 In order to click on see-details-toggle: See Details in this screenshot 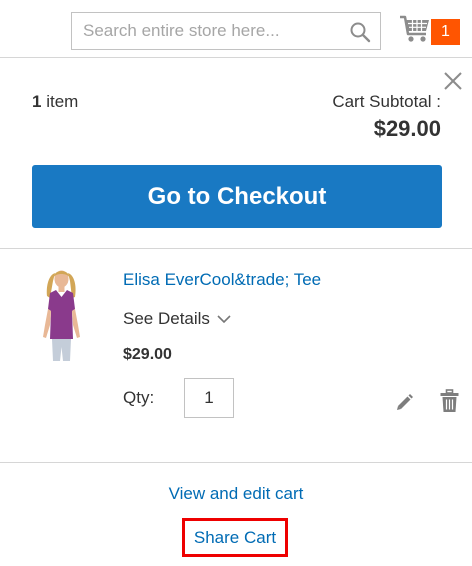, I will do `click(177, 319)`.